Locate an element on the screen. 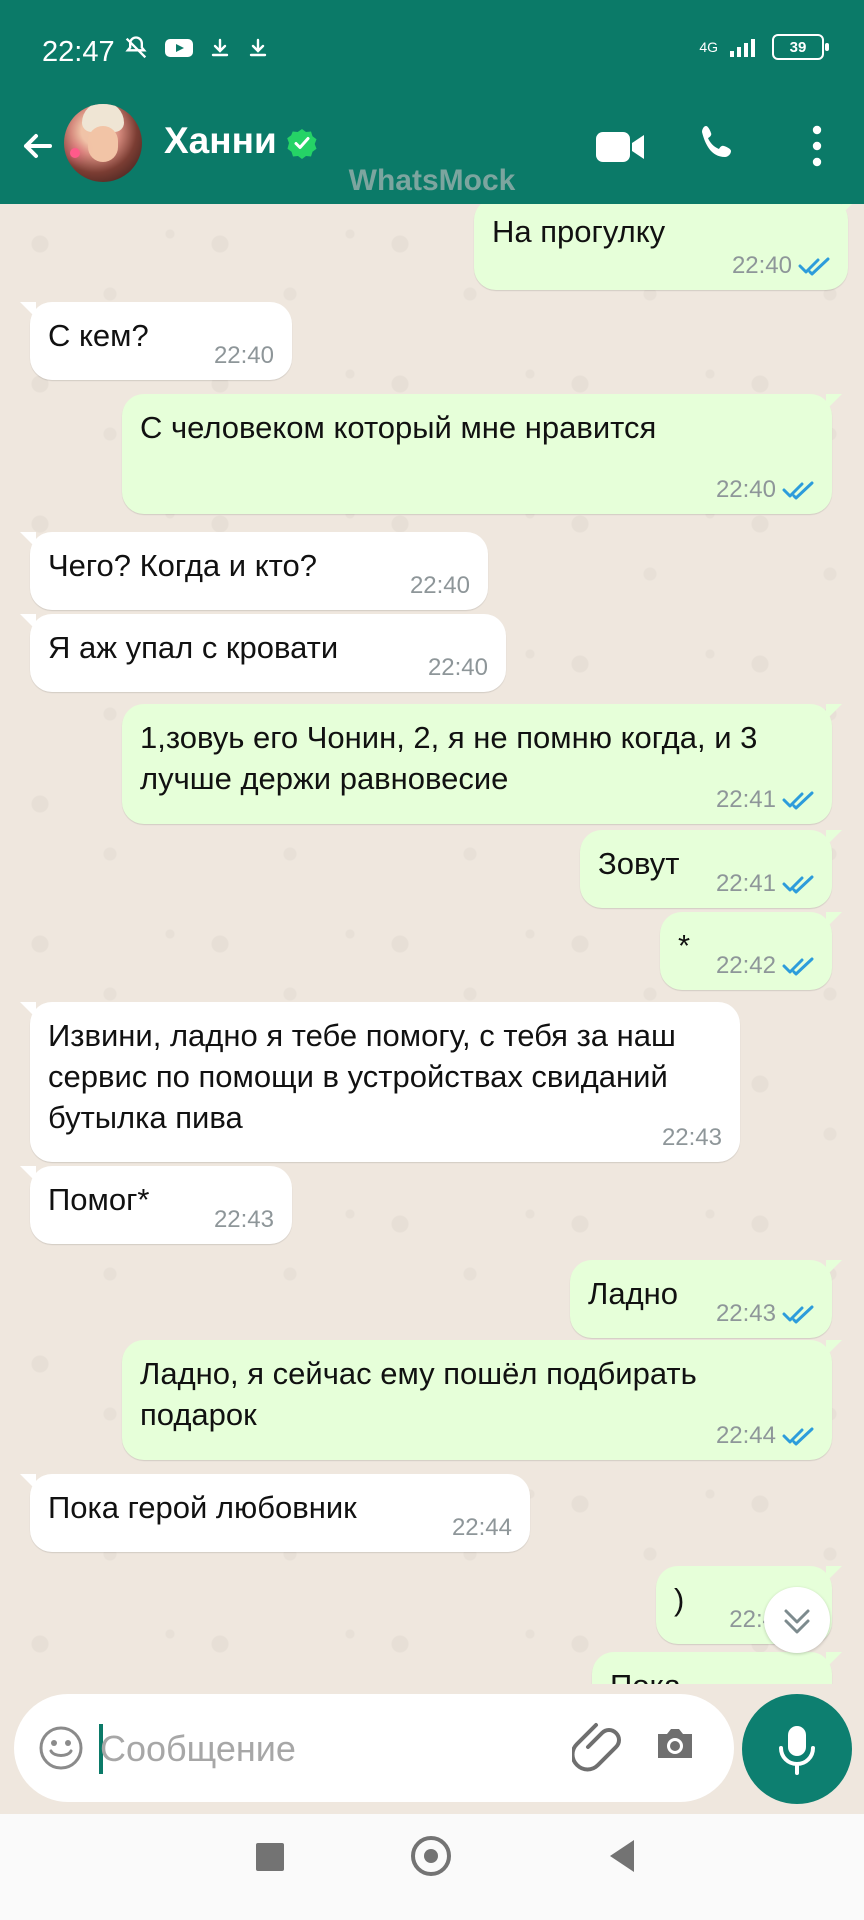 The width and height of the screenshot is (864, 1920). message-bubble: Помог* 22:43 is located at coordinates (156, 1205).